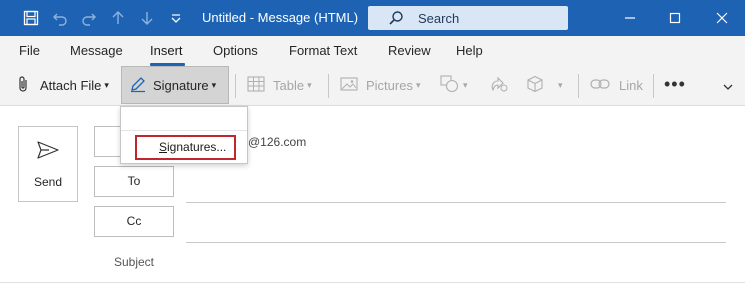 The height and width of the screenshot is (290, 745). I want to click on send-icon, so click(48, 151).